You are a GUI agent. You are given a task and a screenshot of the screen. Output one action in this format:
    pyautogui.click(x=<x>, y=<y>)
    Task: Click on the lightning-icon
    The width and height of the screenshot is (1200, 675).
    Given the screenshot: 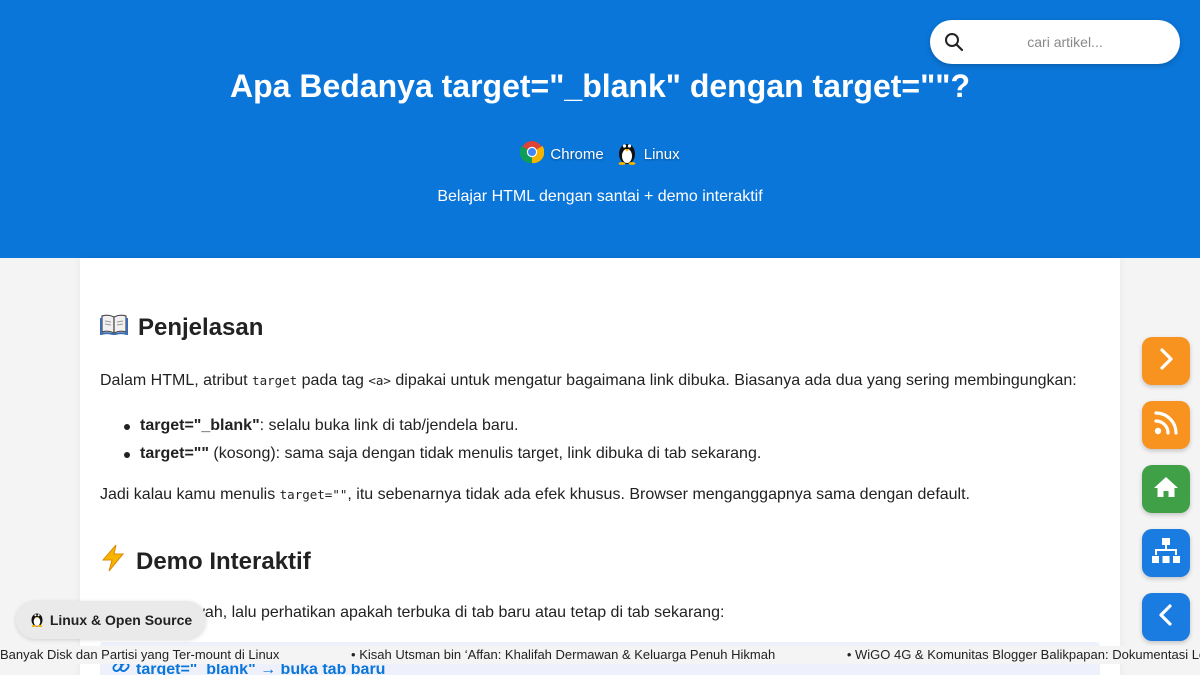 What is the action you would take?
    pyautogui.click(x=113, y=561)
    